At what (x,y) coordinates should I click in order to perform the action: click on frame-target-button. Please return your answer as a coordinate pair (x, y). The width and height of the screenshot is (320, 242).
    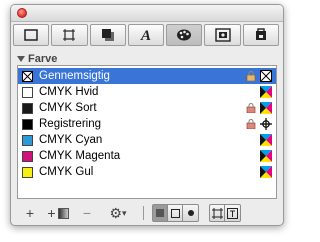
    Looking at the image, I should click on (217, 213).